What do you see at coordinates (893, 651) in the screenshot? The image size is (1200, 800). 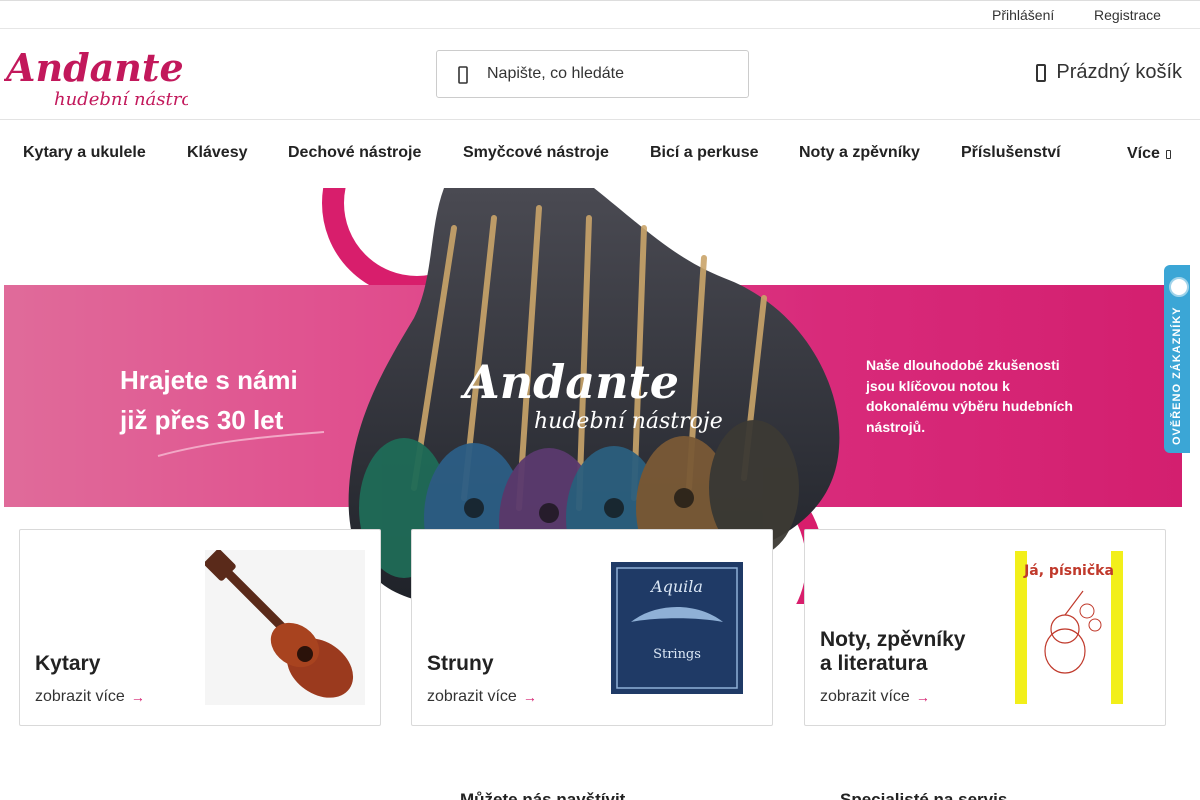 I see `card-title: Noty, zpěvníky a literatura` at bounding box center [893, 651].